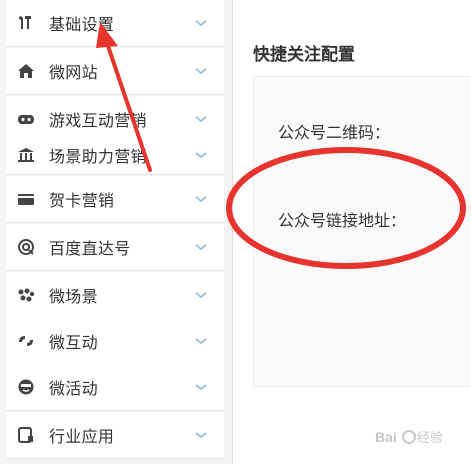 This screenshot has width=471, height=464. I want to click on swirl-icon, so click(26, 341).